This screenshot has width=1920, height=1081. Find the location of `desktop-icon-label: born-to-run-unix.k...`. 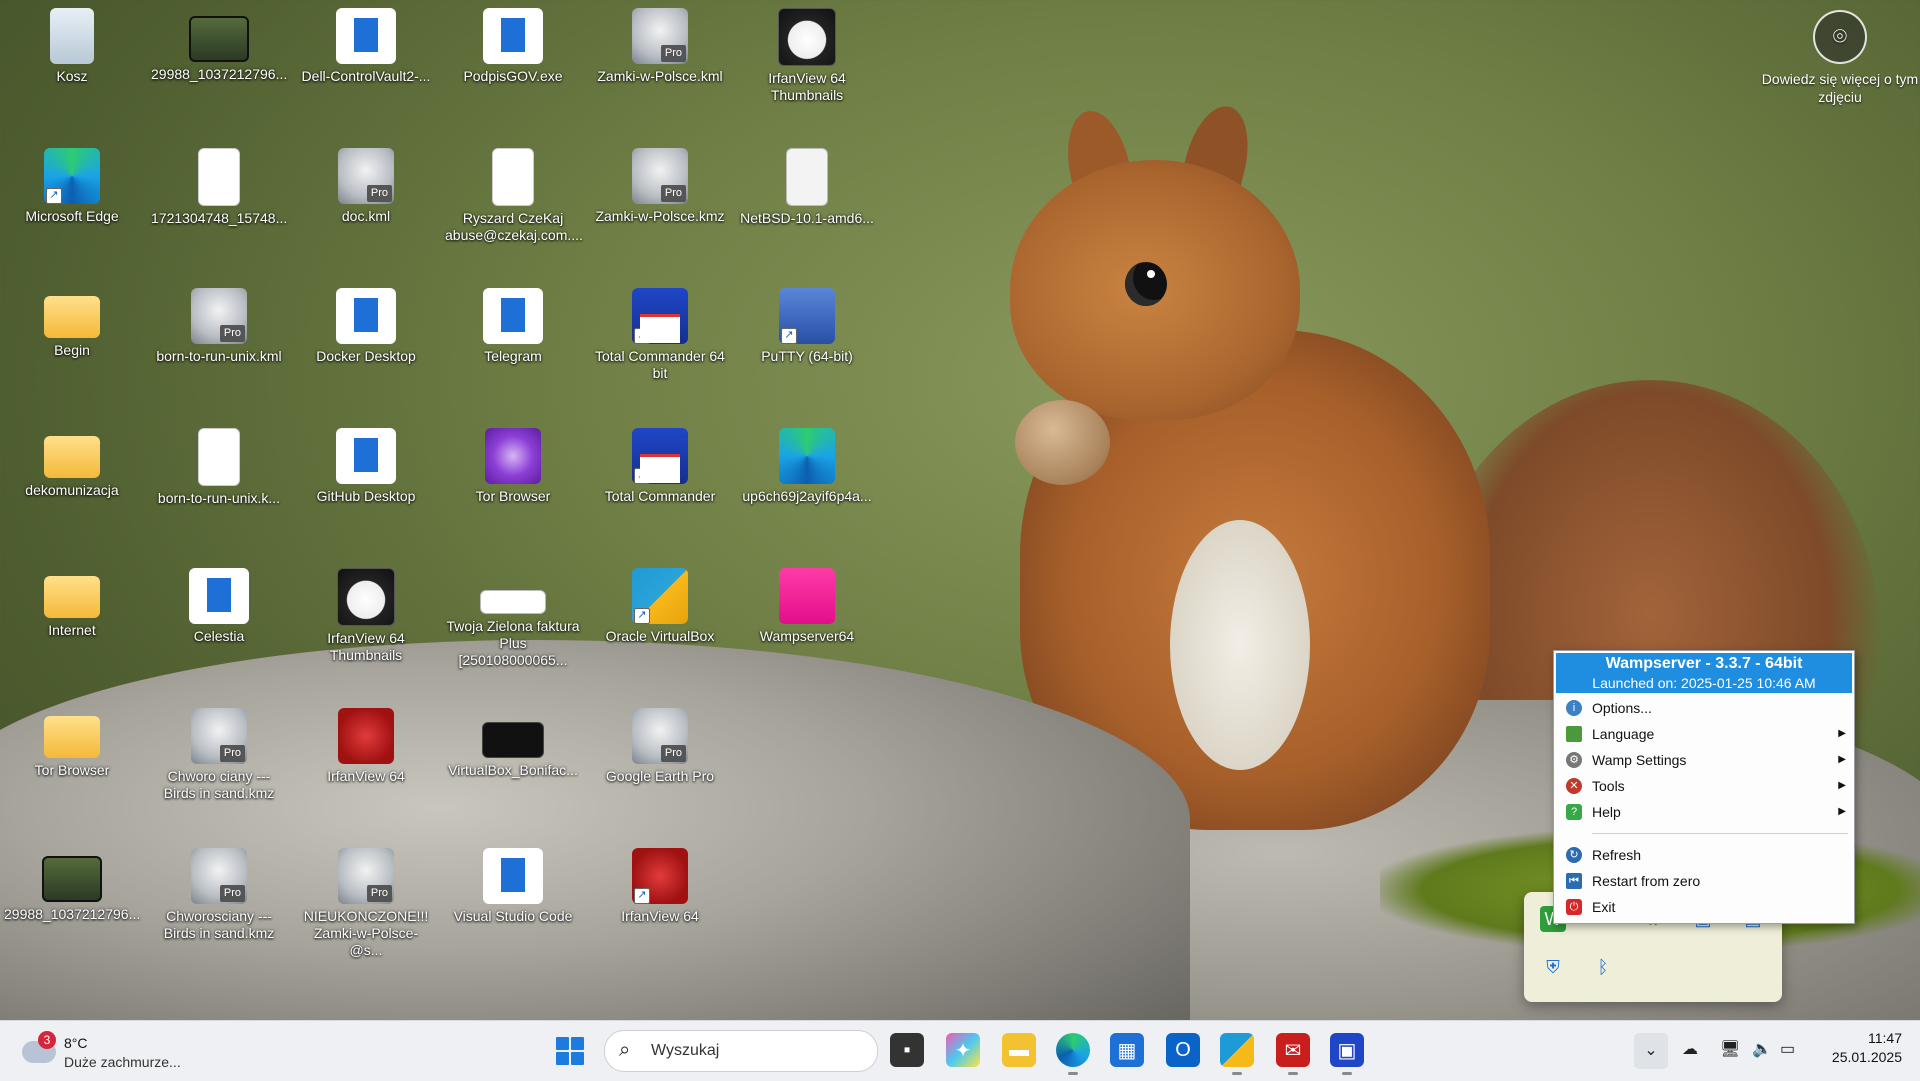

desktop-icon-label: born-to-run-unix.k... is located at coordinates (219, 498).